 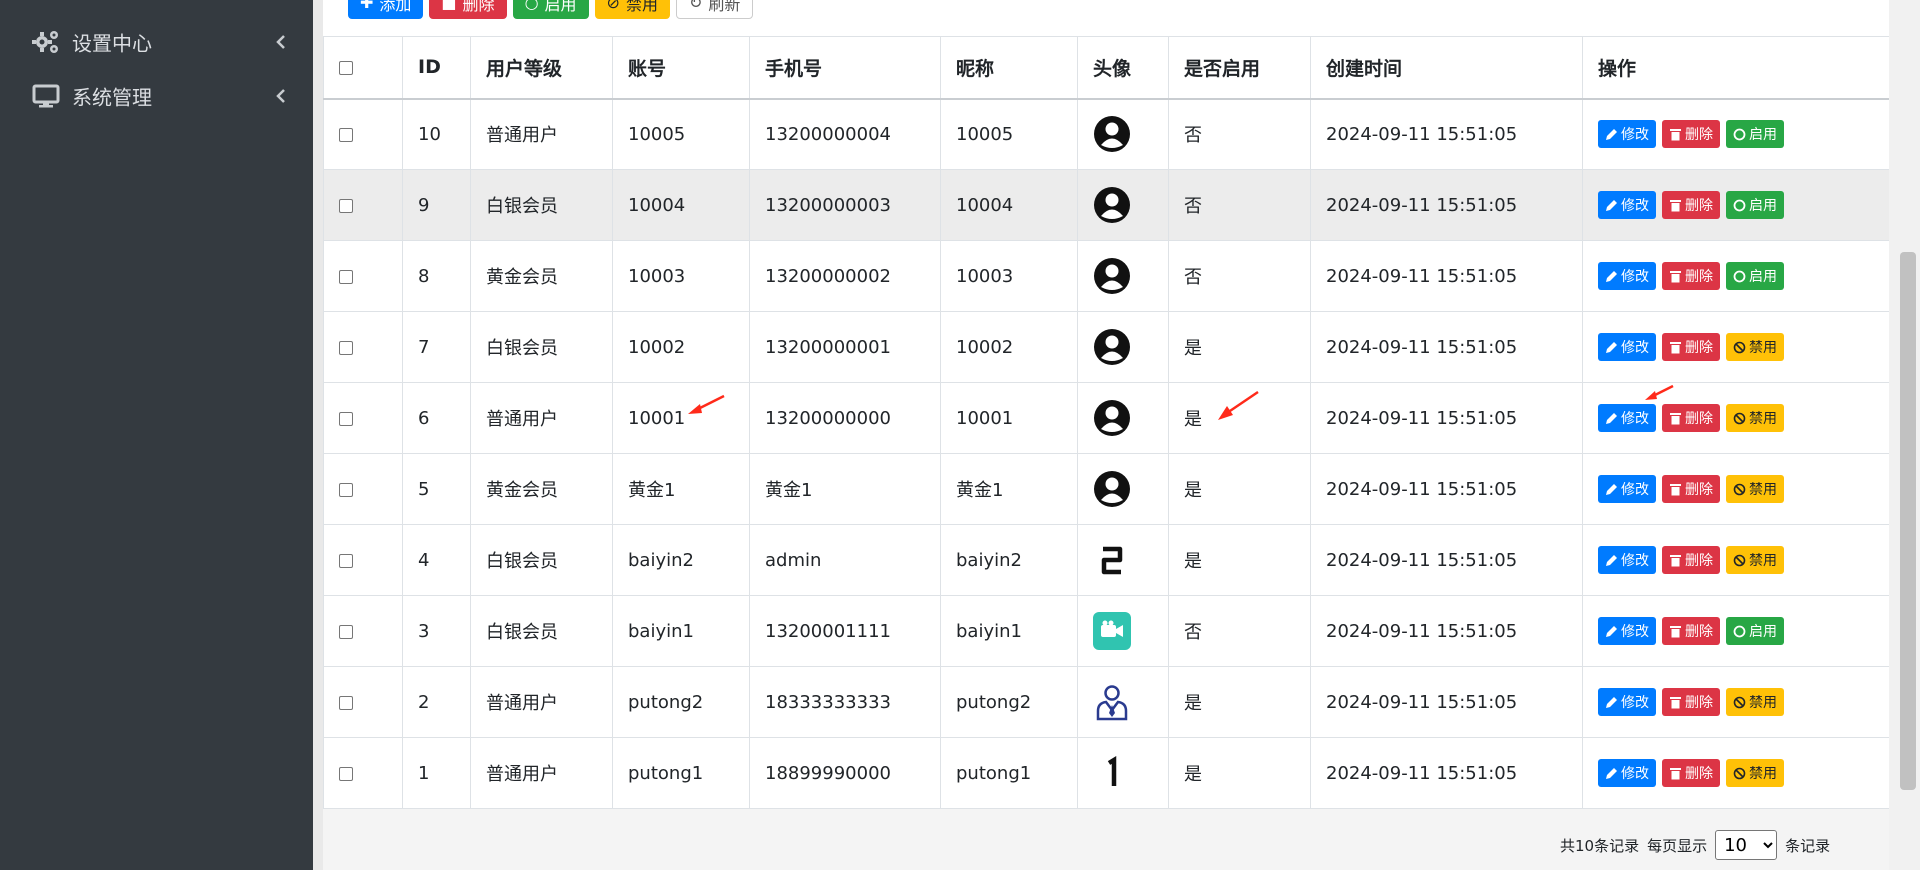 What do you see at coordinates (714, 9) in the screenshot?
I see `refresh-button: ↻ 刷新` at bounding box center [714, 9].